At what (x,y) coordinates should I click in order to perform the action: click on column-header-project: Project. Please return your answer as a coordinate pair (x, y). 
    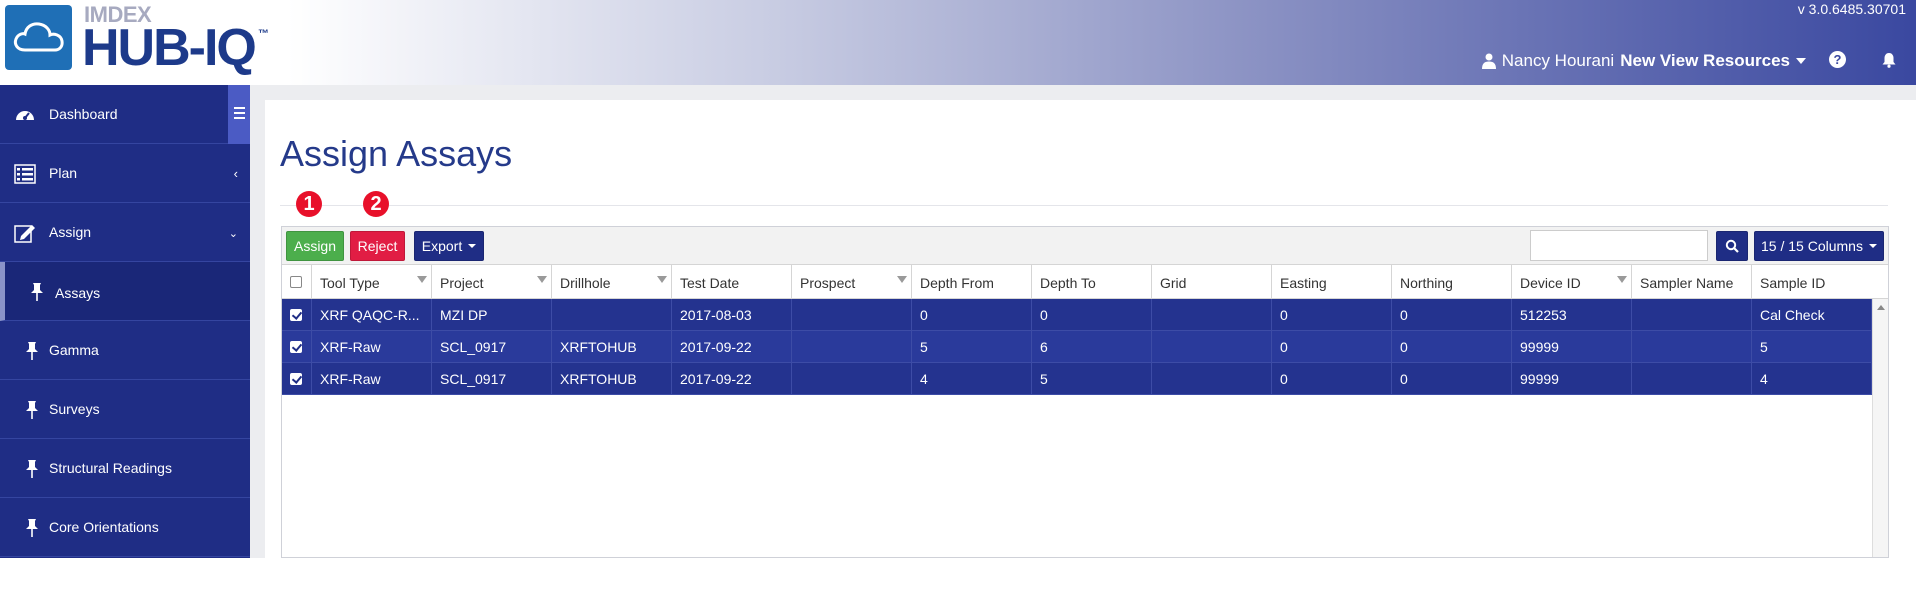
    Looking at the image, I should click on (492, 282).